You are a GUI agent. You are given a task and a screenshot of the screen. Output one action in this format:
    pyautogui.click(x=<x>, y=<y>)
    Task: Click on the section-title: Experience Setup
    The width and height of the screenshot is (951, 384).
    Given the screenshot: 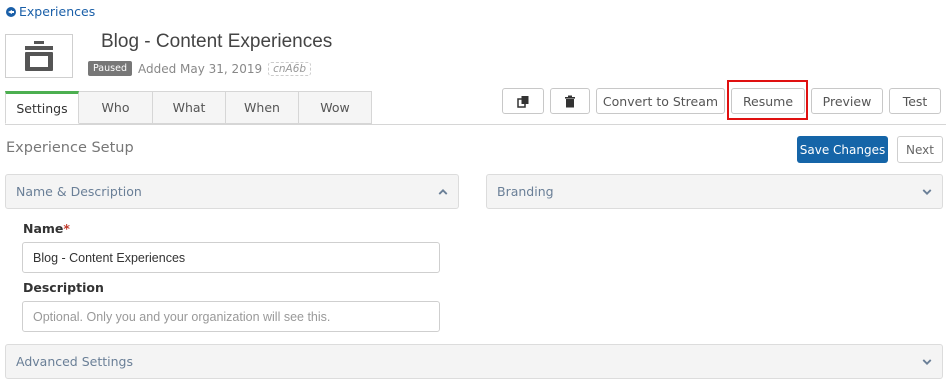 What is the action you would take?
    pyautogui.click(x=70, y=148)
    